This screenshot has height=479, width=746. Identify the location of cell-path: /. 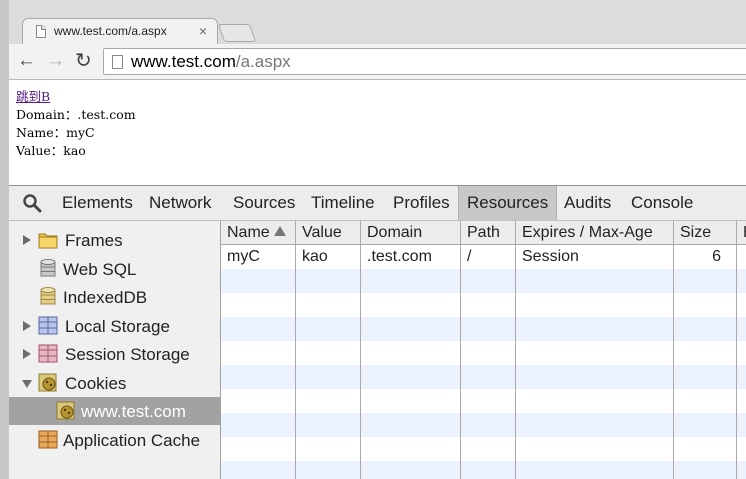
(469, 256).